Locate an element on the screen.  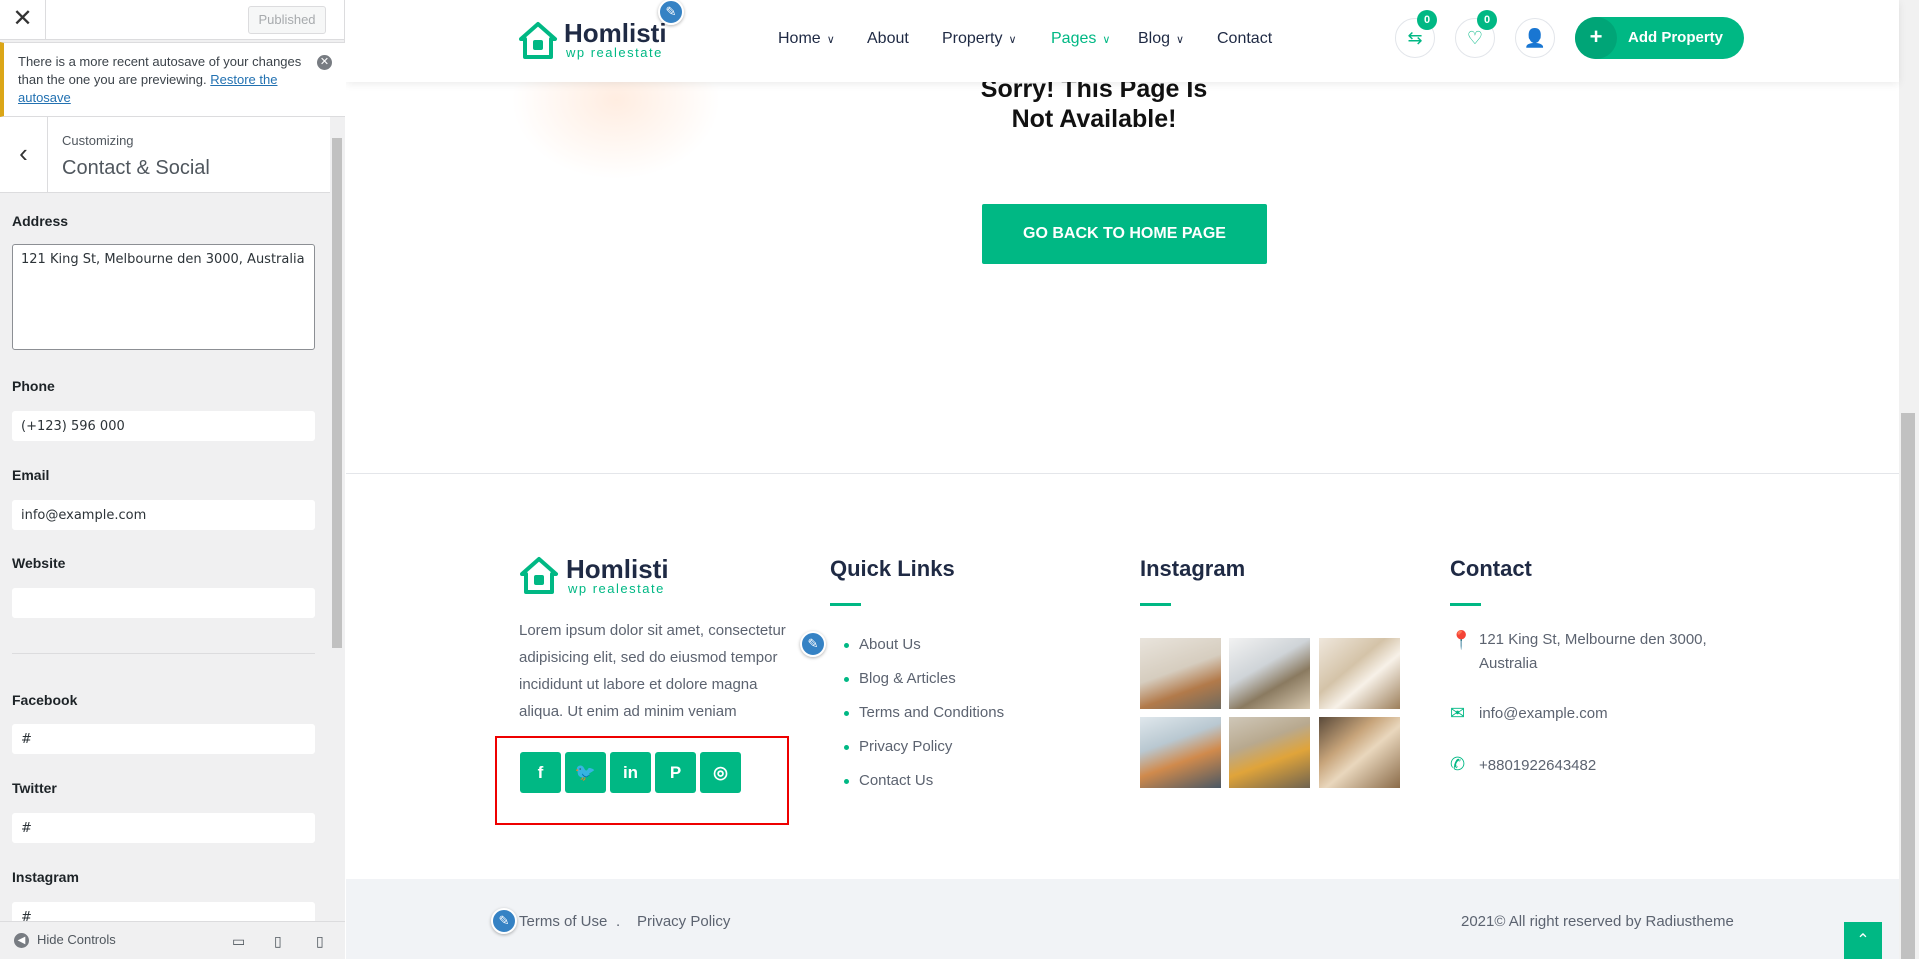
nav-contact-label: Contact is located at coordinates (1245, 38).